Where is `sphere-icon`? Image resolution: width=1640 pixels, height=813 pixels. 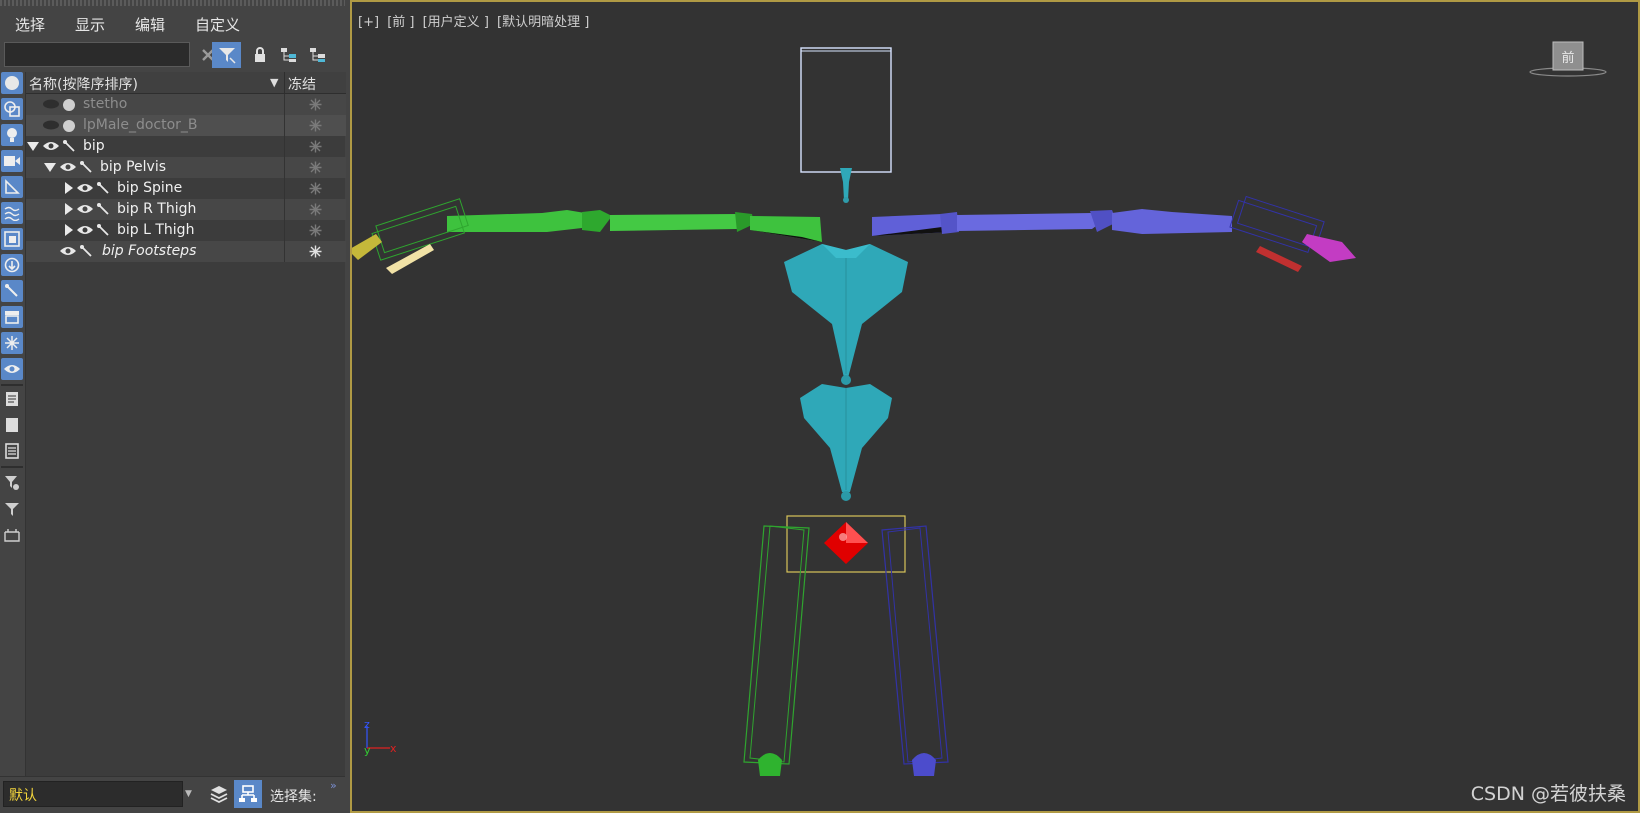
sphere-icon is located at coordinates (12, 83).